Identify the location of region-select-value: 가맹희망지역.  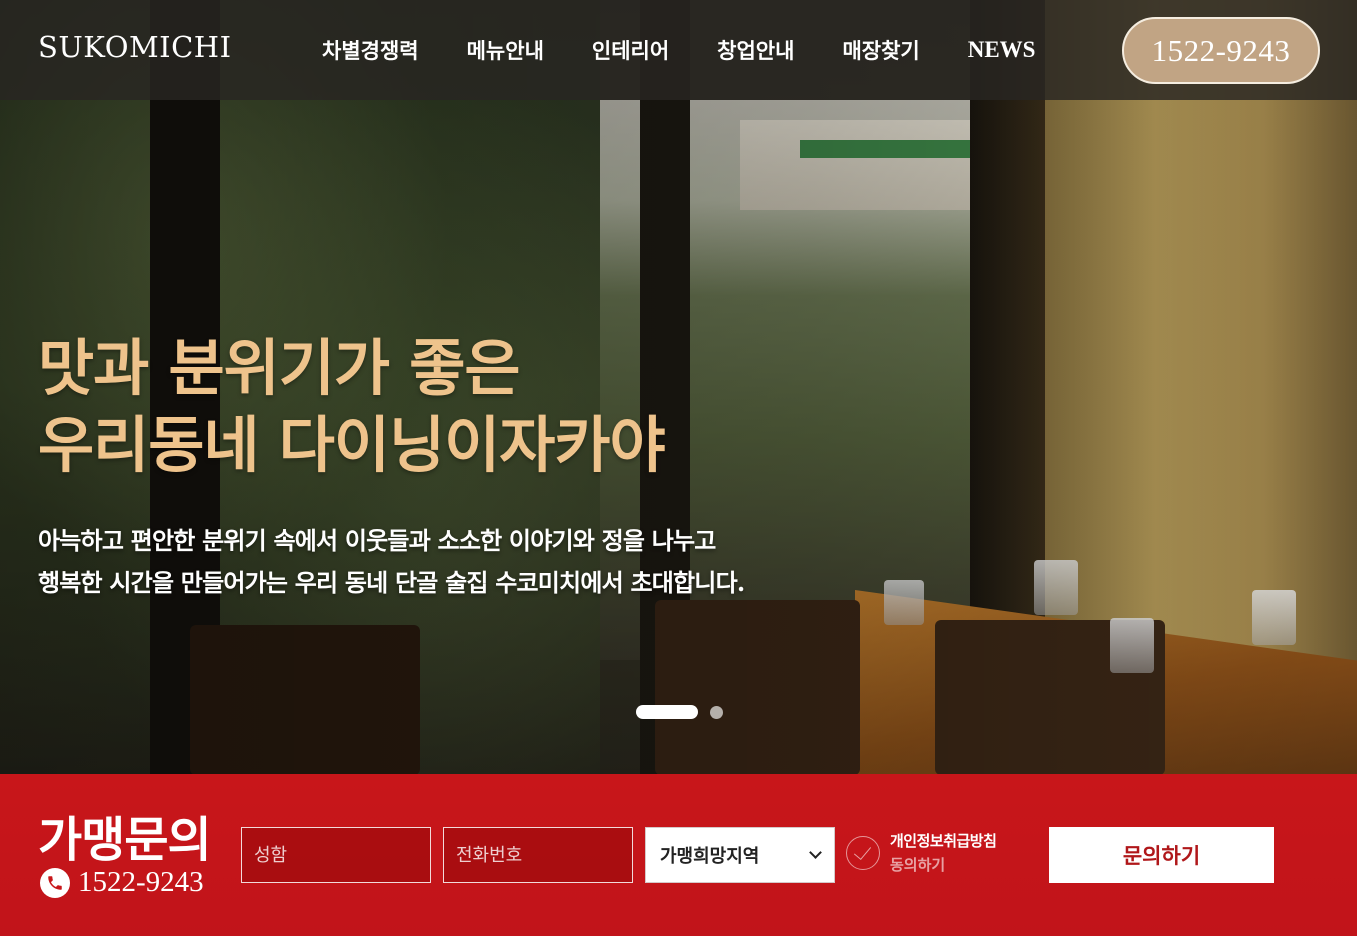
(710, 856).